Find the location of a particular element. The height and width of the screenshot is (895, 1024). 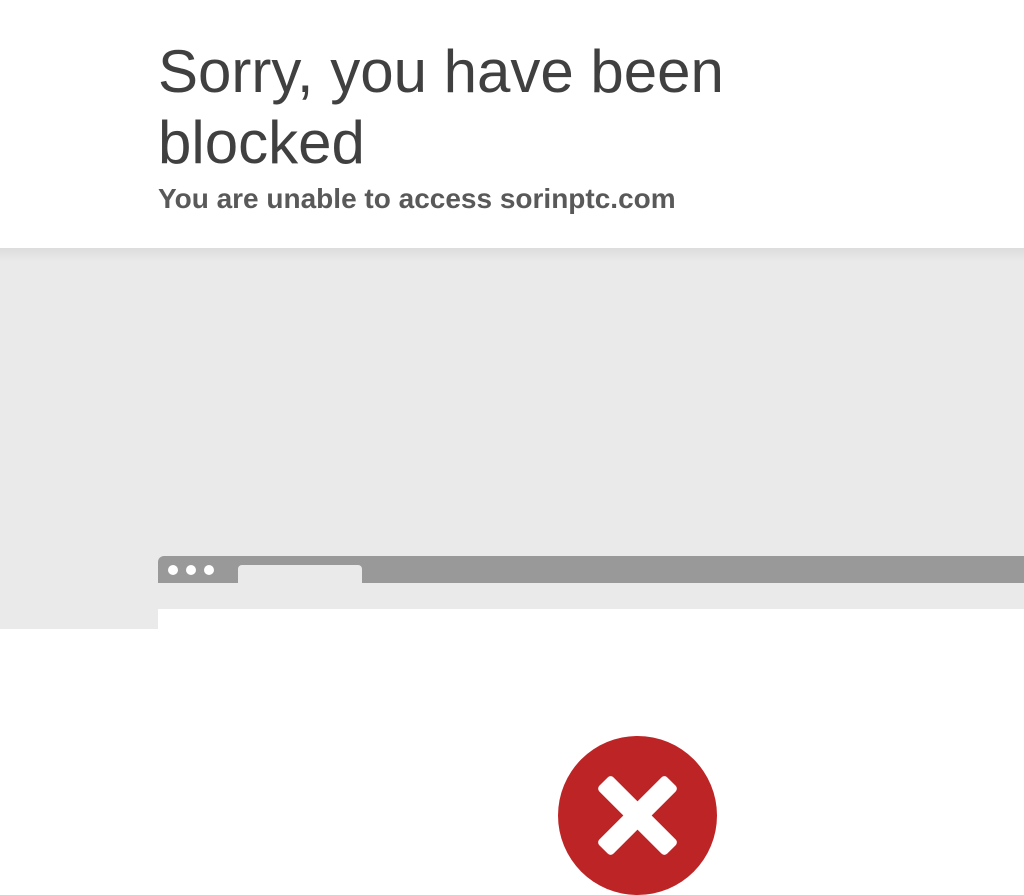

browser-title-bar is located at coordinates (591, 569).